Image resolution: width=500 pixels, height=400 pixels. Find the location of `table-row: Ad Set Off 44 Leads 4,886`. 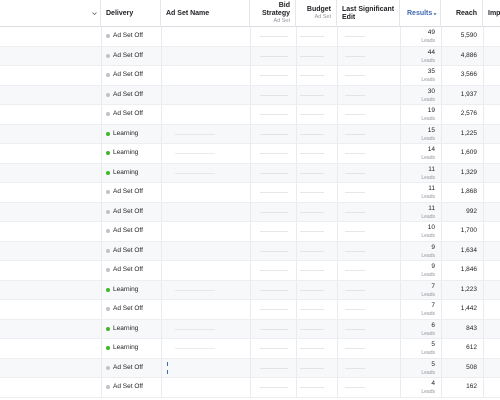

table-row: Ad Set Off 44 Leads 4,886 is located at coordinates (250, 56).